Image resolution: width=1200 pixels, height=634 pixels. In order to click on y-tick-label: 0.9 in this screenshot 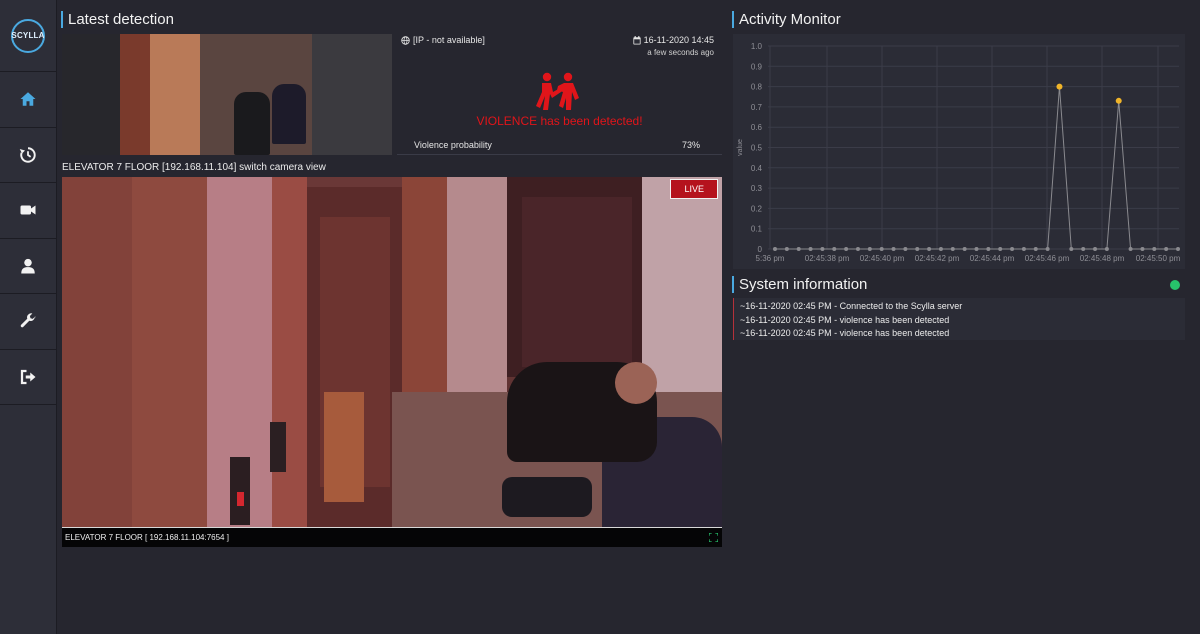, I will do `click(757, 66)`.